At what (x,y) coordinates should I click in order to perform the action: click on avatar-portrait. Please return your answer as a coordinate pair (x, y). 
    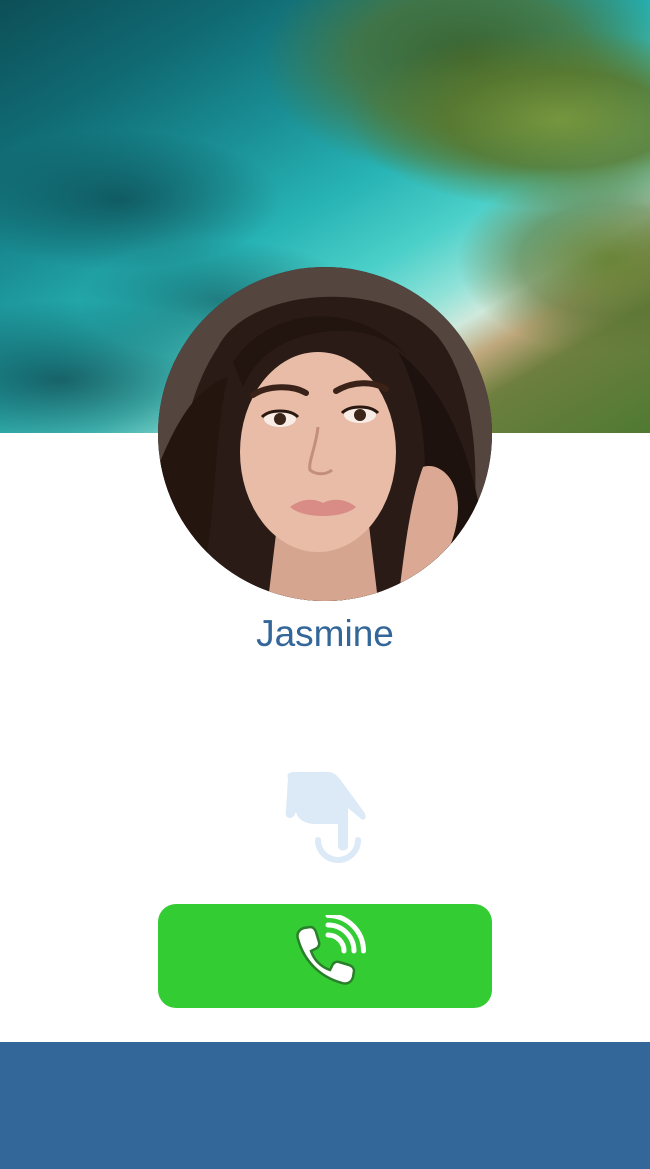
    Looking at the image, I should click on (325, 434).